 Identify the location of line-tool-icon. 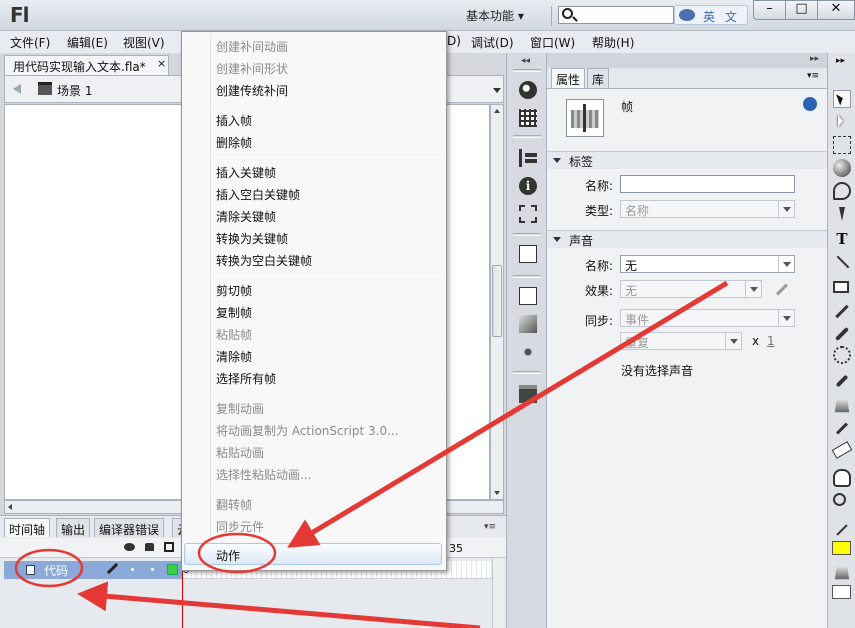
(842, 262).